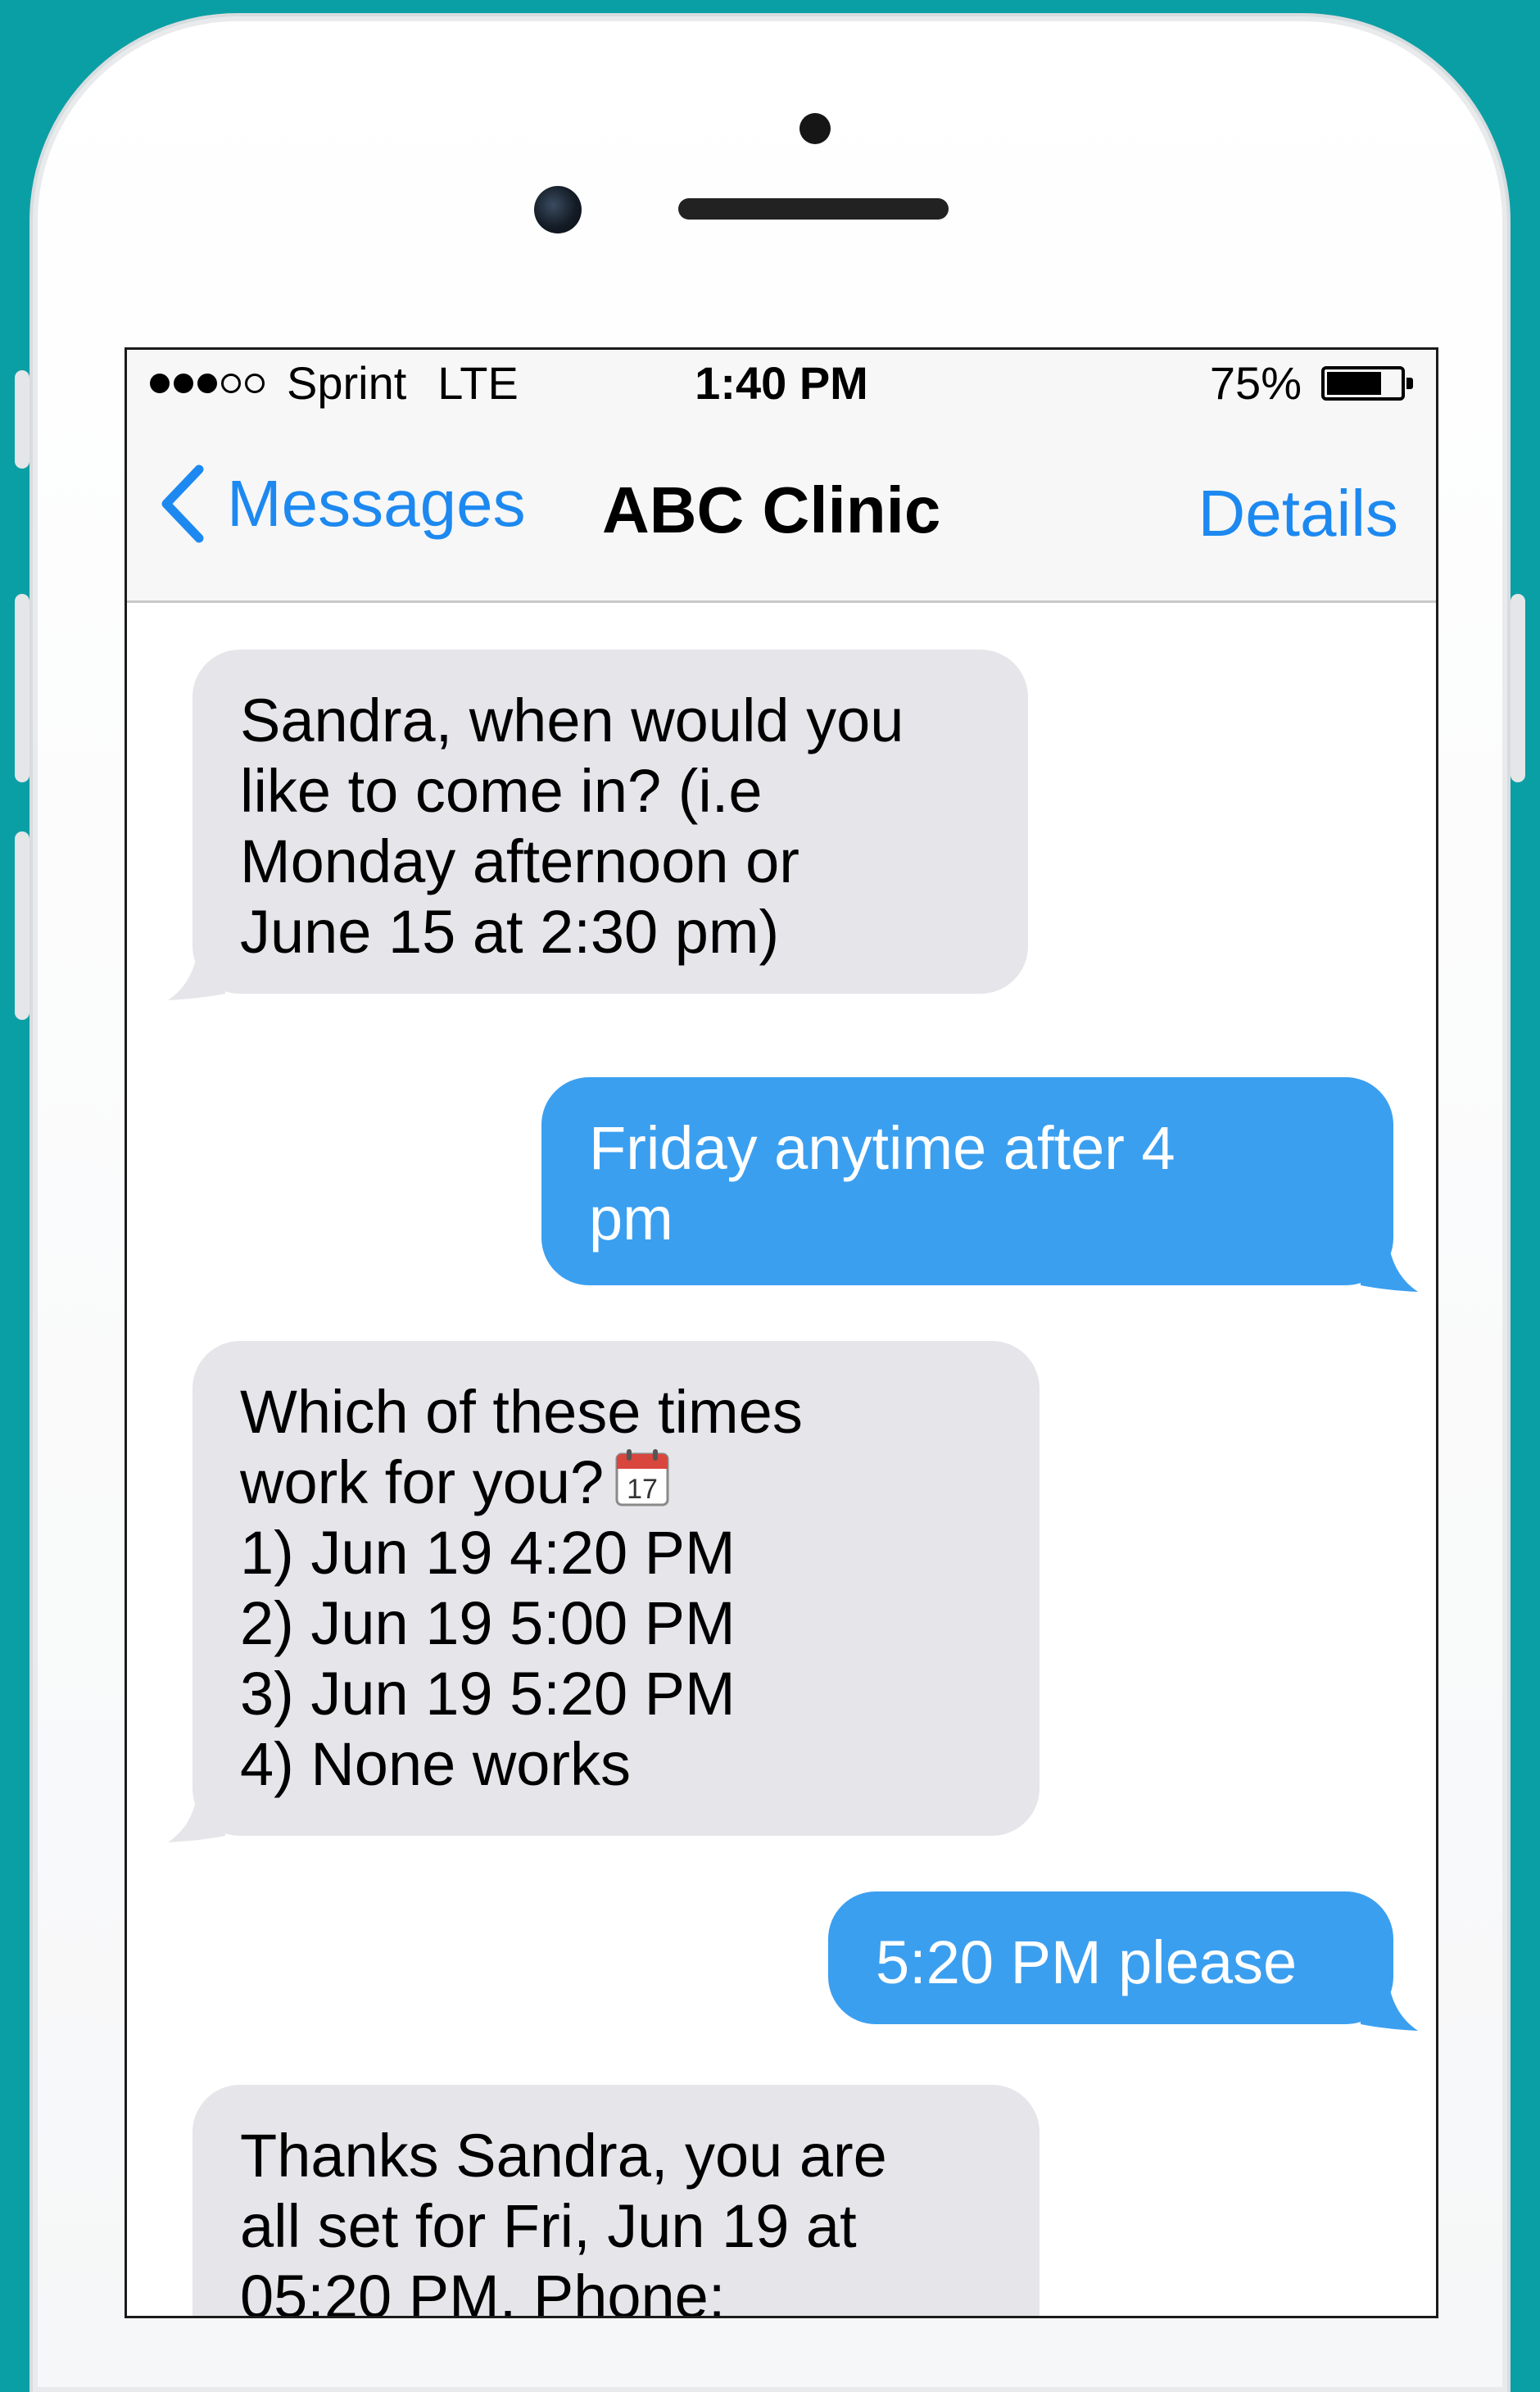 Image resolution: width=1540 pixels, height=2392 pixels. I want to click on battery-percent: 75%, so click(1255, 383).